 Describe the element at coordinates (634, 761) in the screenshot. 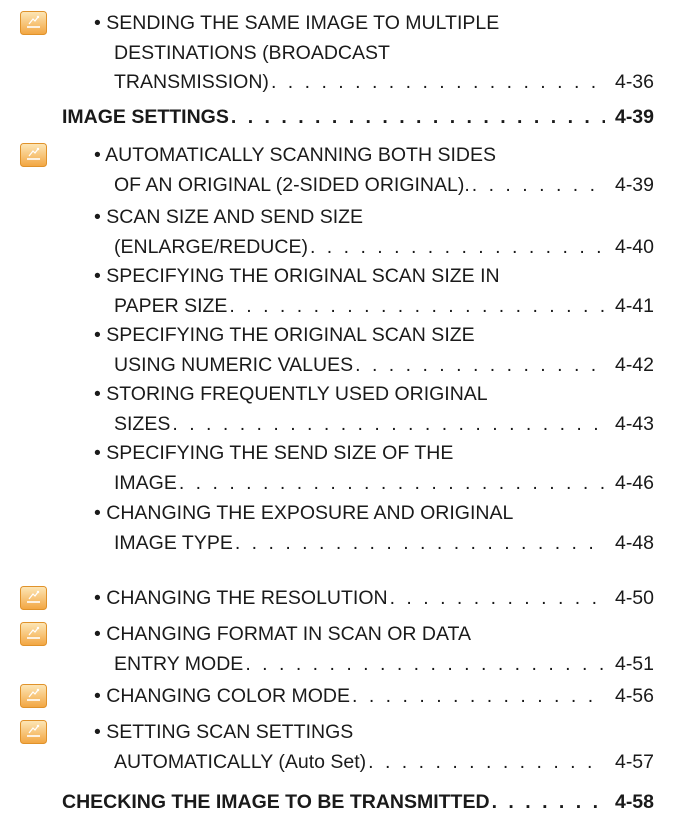

I see `page-number: 4-57` at that location.